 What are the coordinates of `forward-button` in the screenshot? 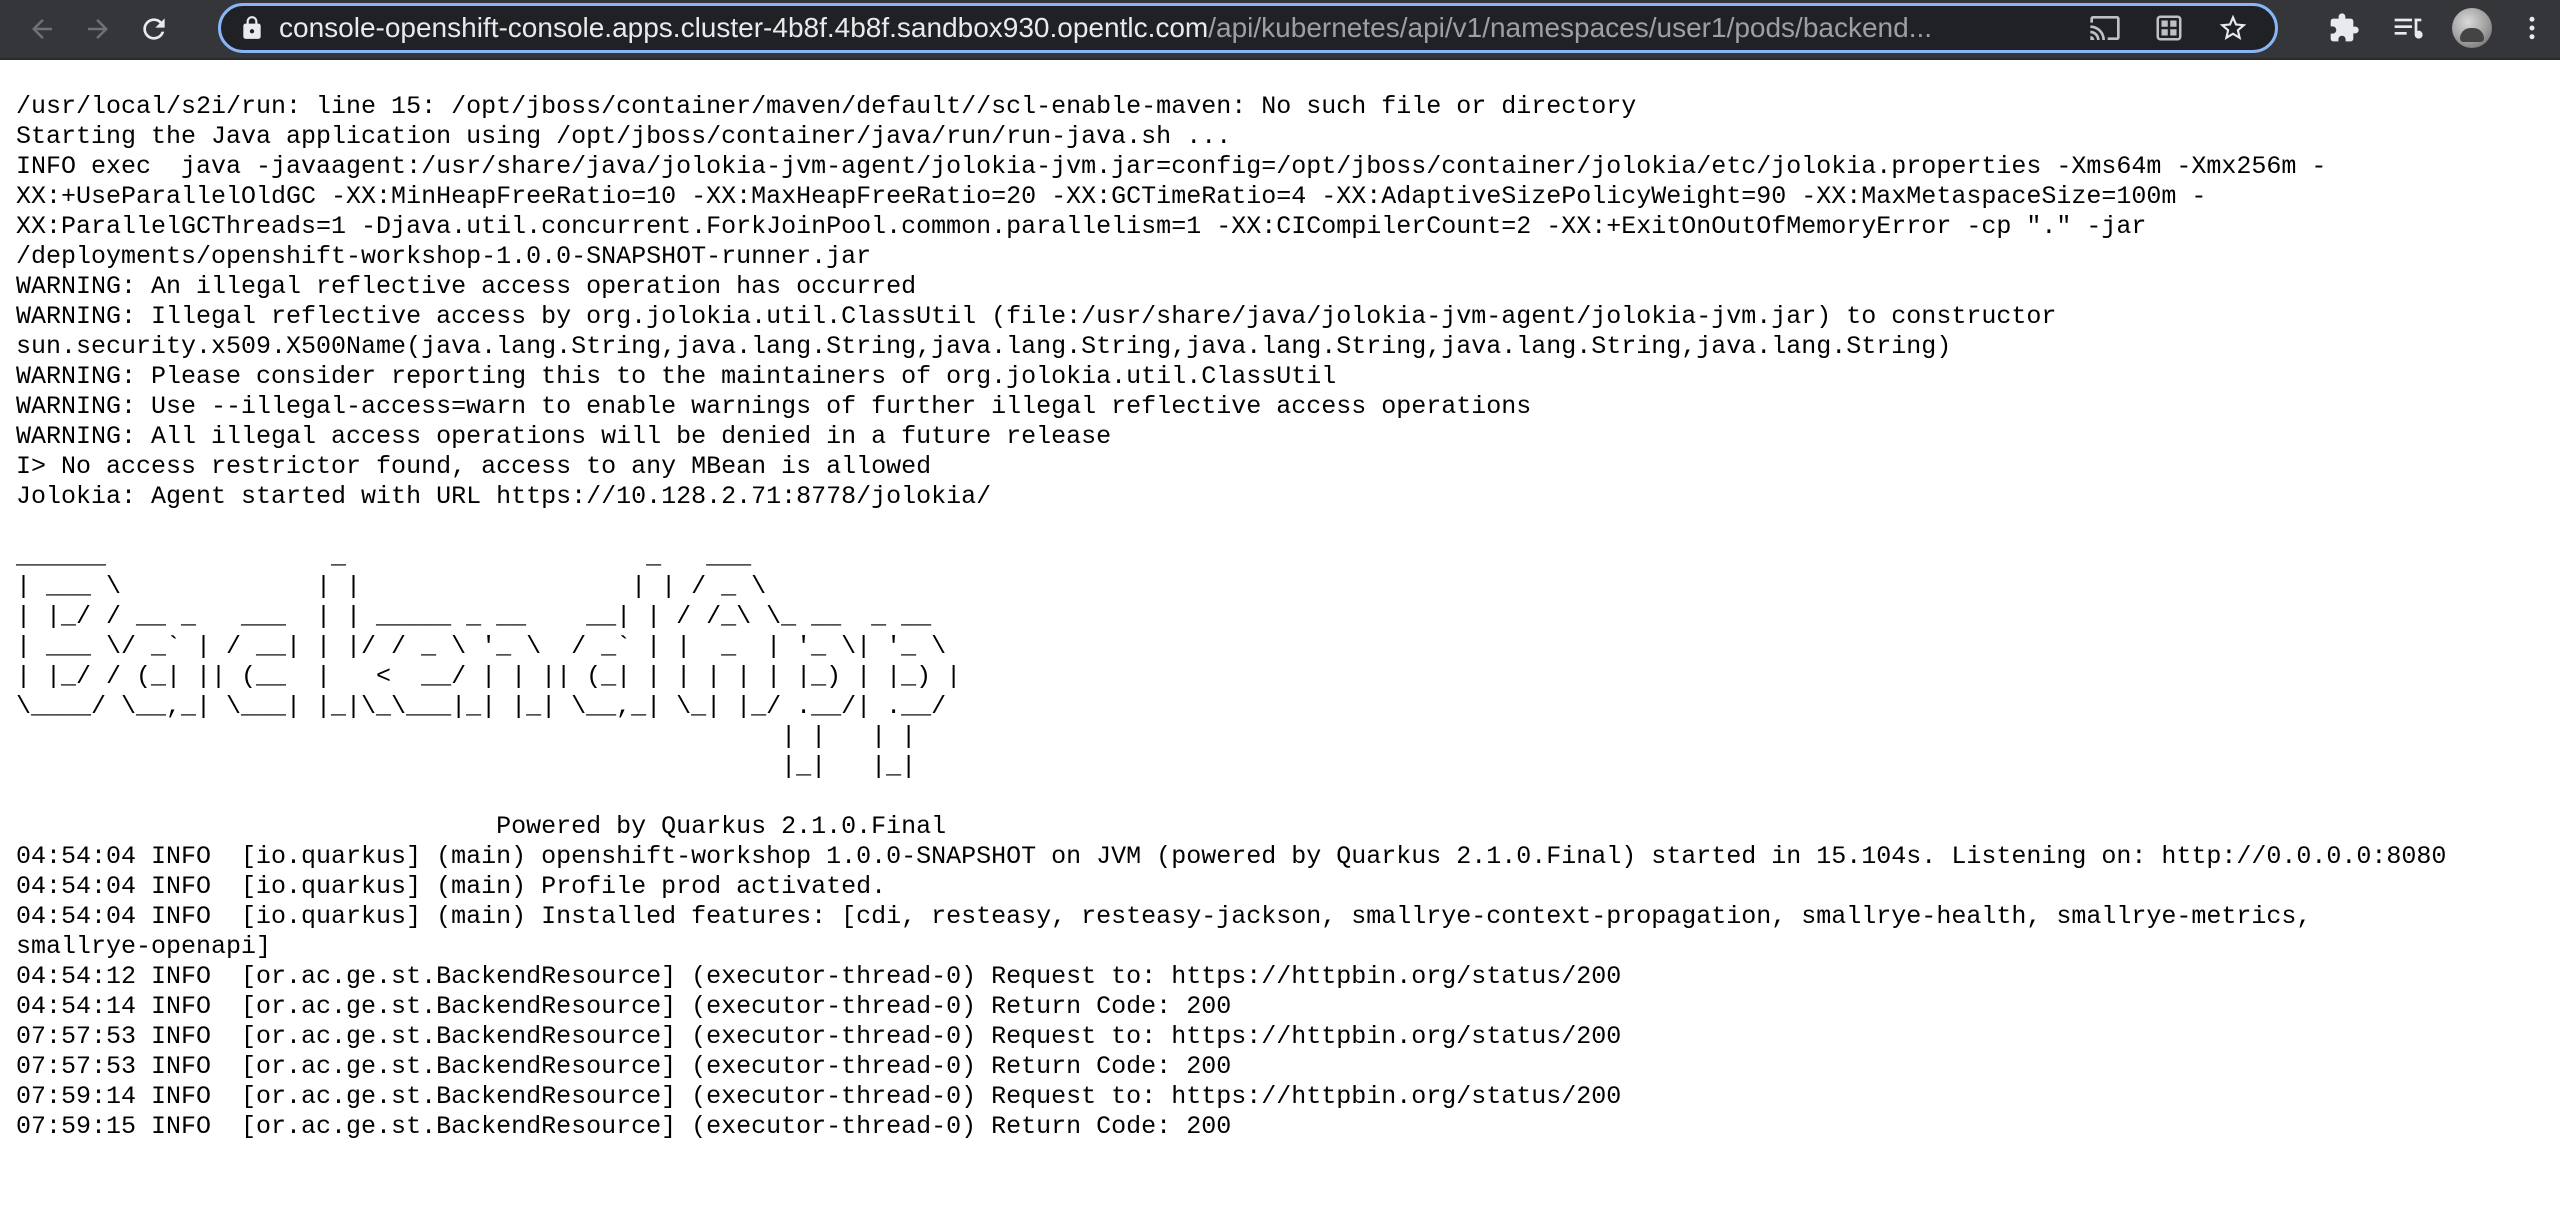 It's located at (98, 29).